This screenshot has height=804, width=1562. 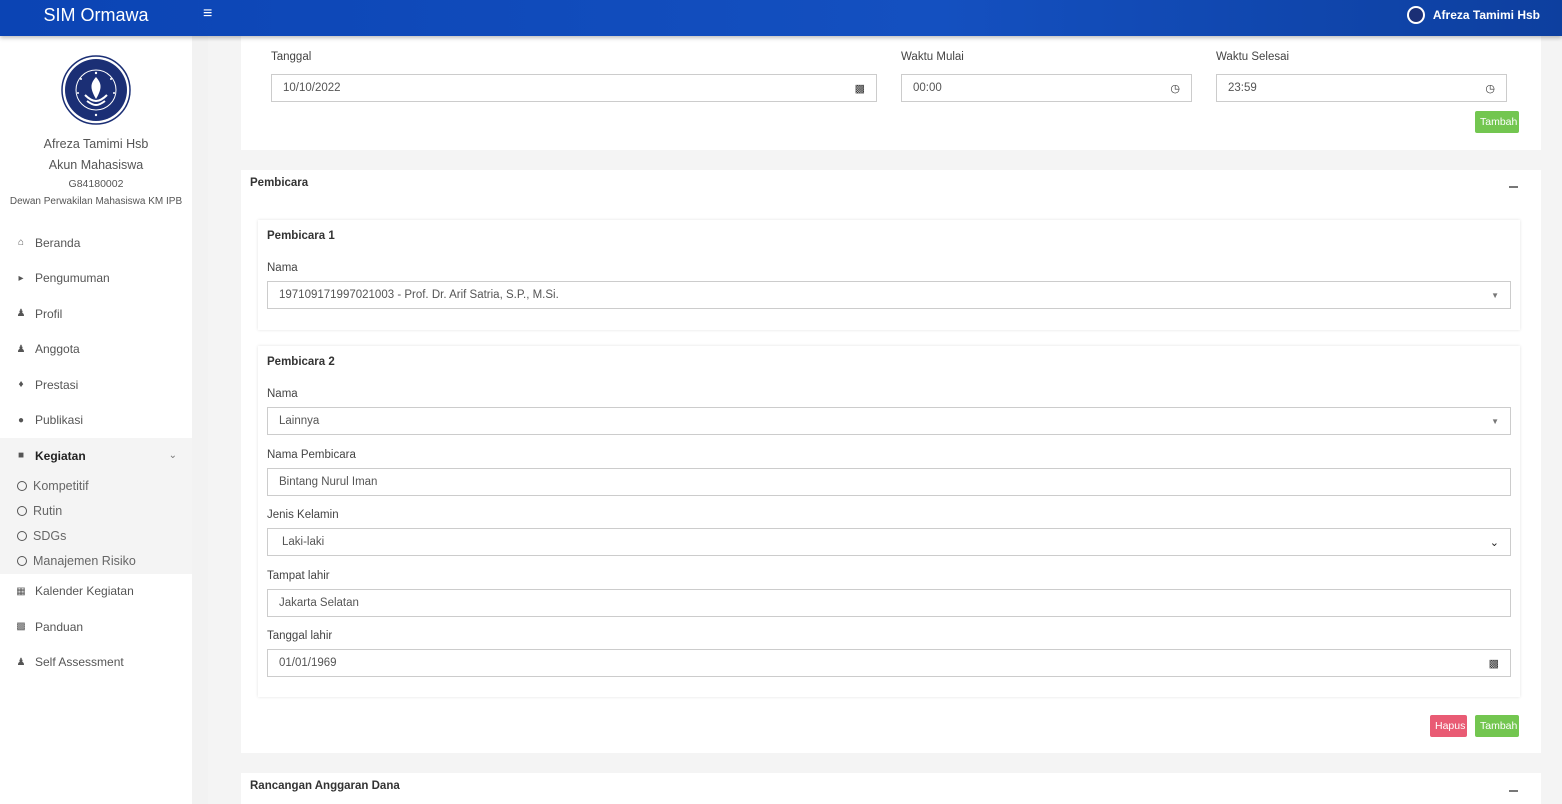 What do you see at coordinates (59, 626) in the screenshot?
I see `sidebar-item-label: Panduan` at bounding box center [59, 626].